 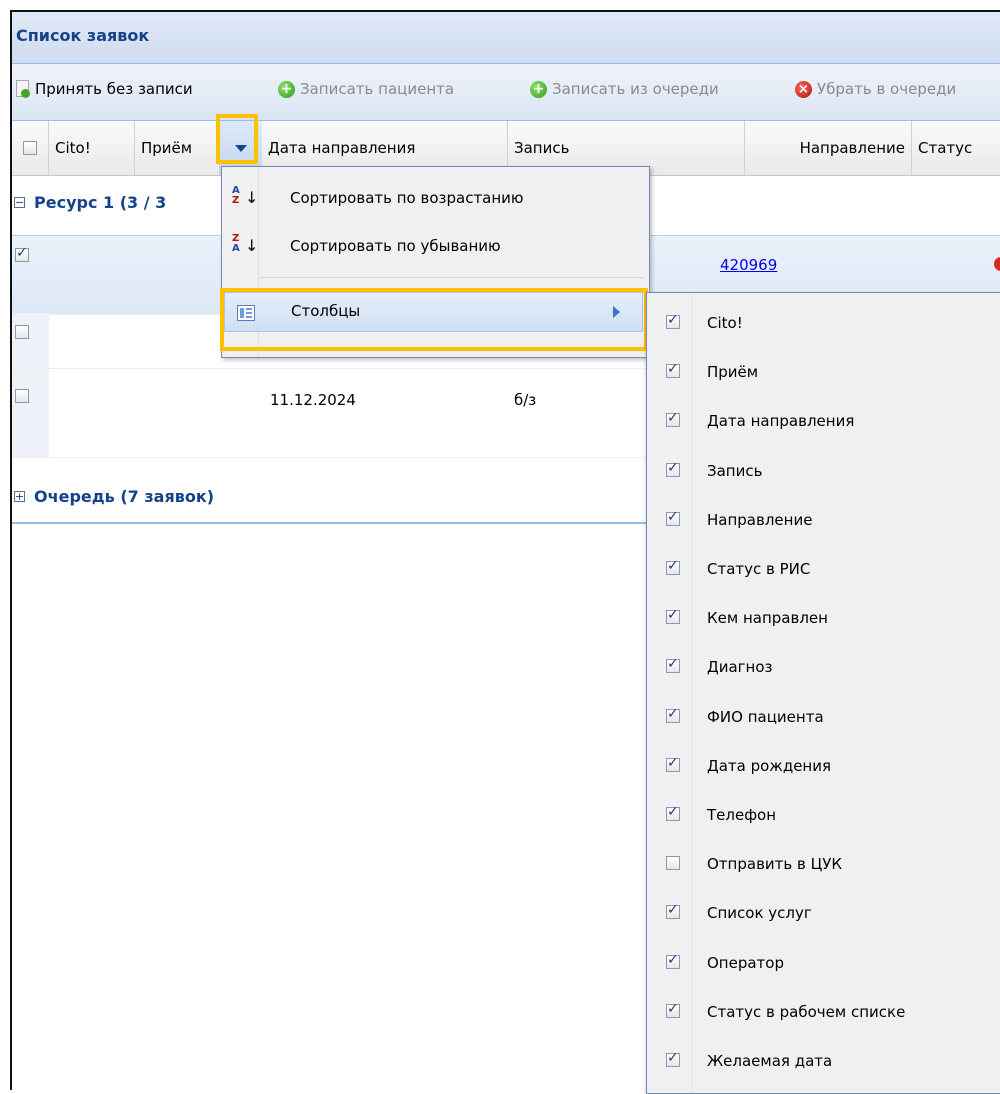 I want to click on menu-item-sort-asc: A Z ↓ Сортировать по возрастанию, so click(x=435, y=198).